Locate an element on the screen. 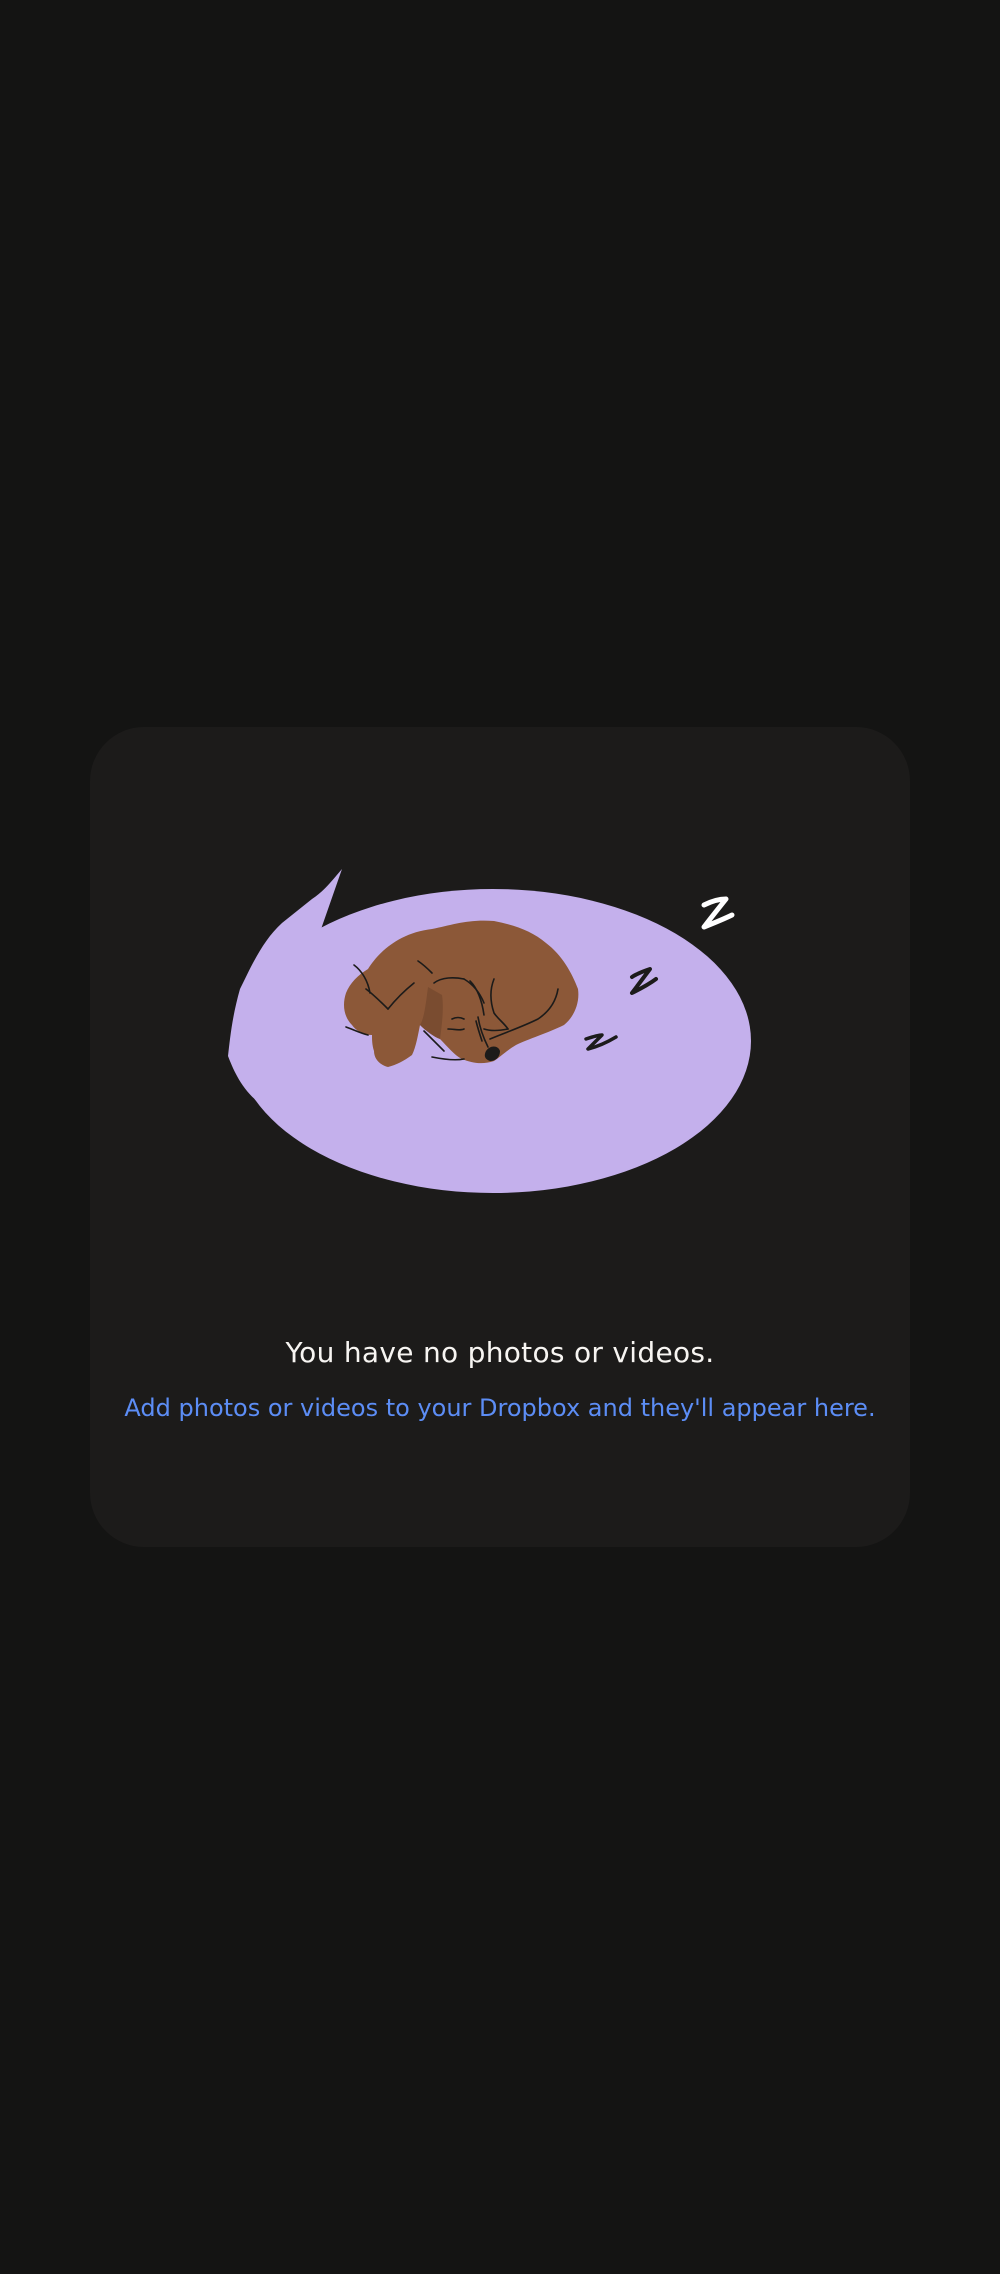  sleeping-dog-illustration is located at coordinates (500, 1039).